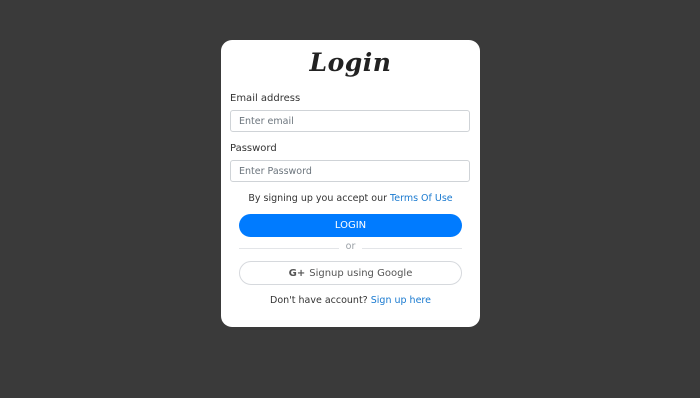 The image size is (700, 398). What do you see at coordinates (297, 273) in the screenshot?
I see `google-plus-icon: G+` at bounding box center [297, 273].